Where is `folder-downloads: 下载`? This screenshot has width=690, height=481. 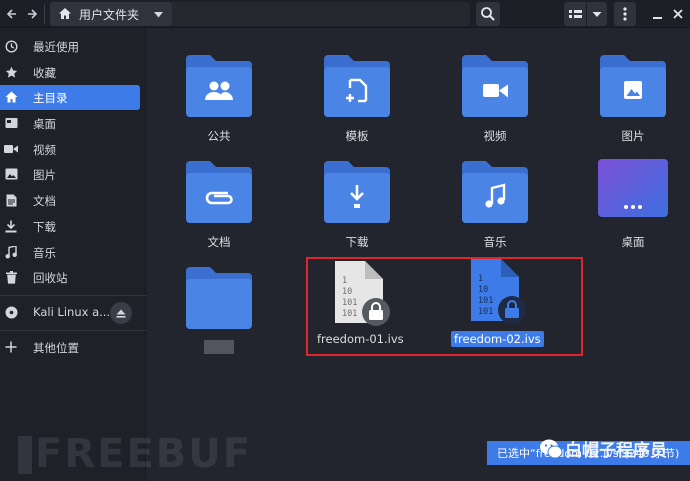
folder-downloads: 下载 is located at coordinates (357, 204).